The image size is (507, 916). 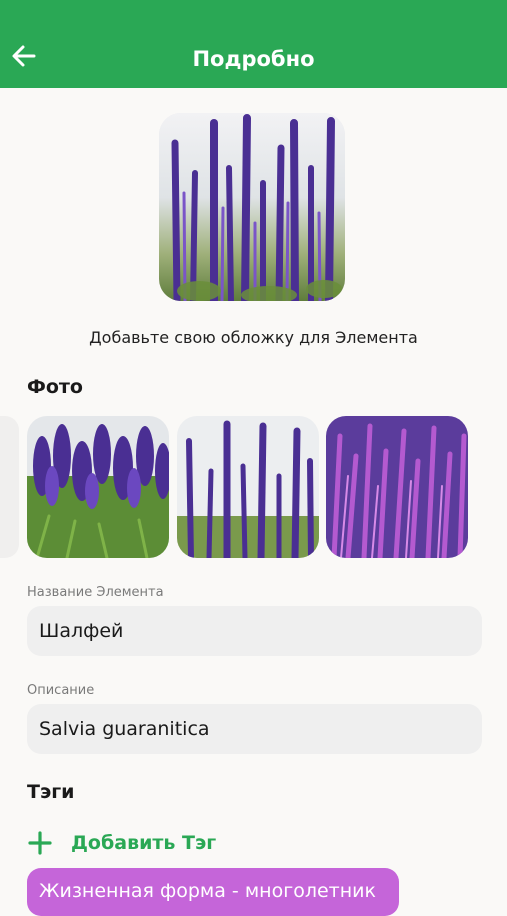 I want to click on name-field, so click(x=254, y=631).